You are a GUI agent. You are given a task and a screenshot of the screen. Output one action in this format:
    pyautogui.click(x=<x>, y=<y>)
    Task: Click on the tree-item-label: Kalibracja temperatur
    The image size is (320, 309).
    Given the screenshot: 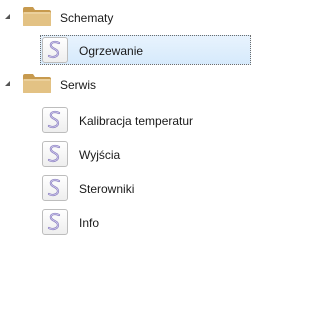 What is the action you would take?
    pyautogui.click(x=136, y=121)
    